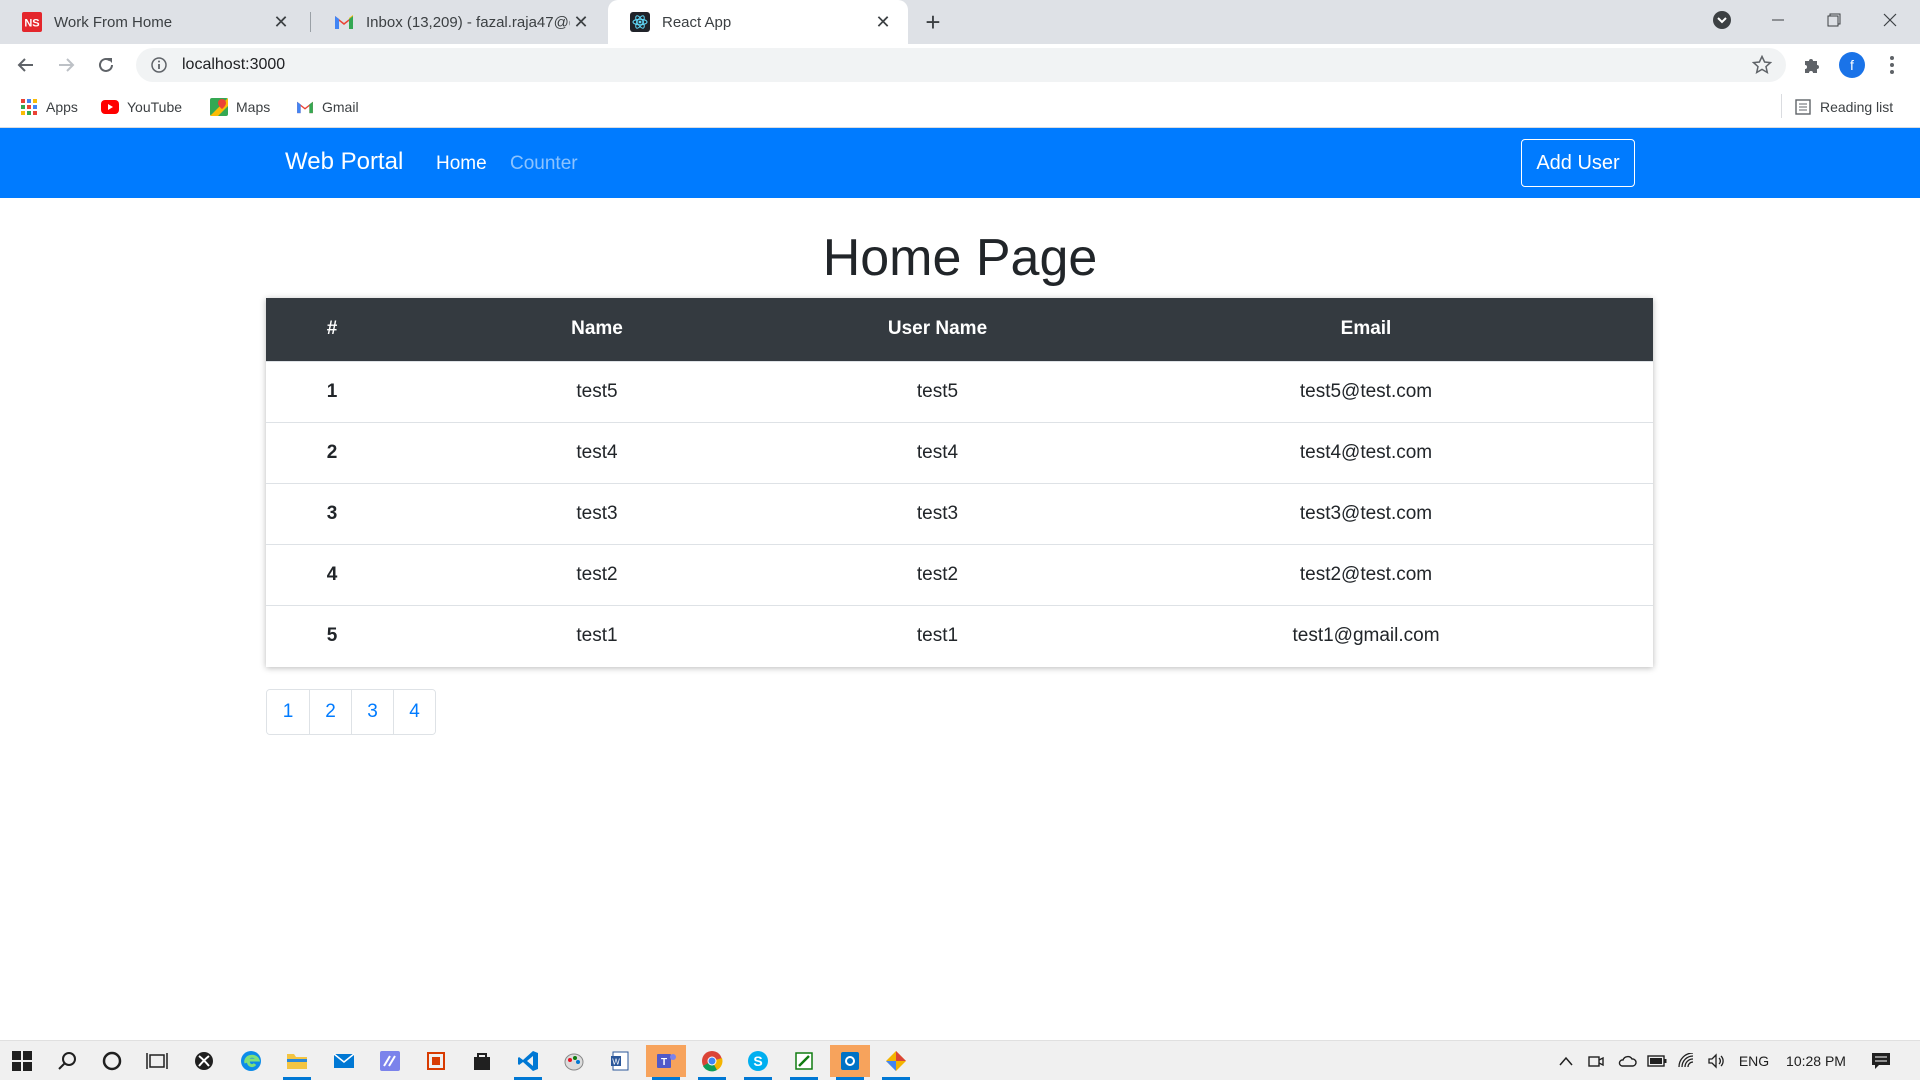 The image size is (1920, 1080). Describe the element at coordinates (937, 513) in the screenshot. I see `cell-username: test3` at that location.